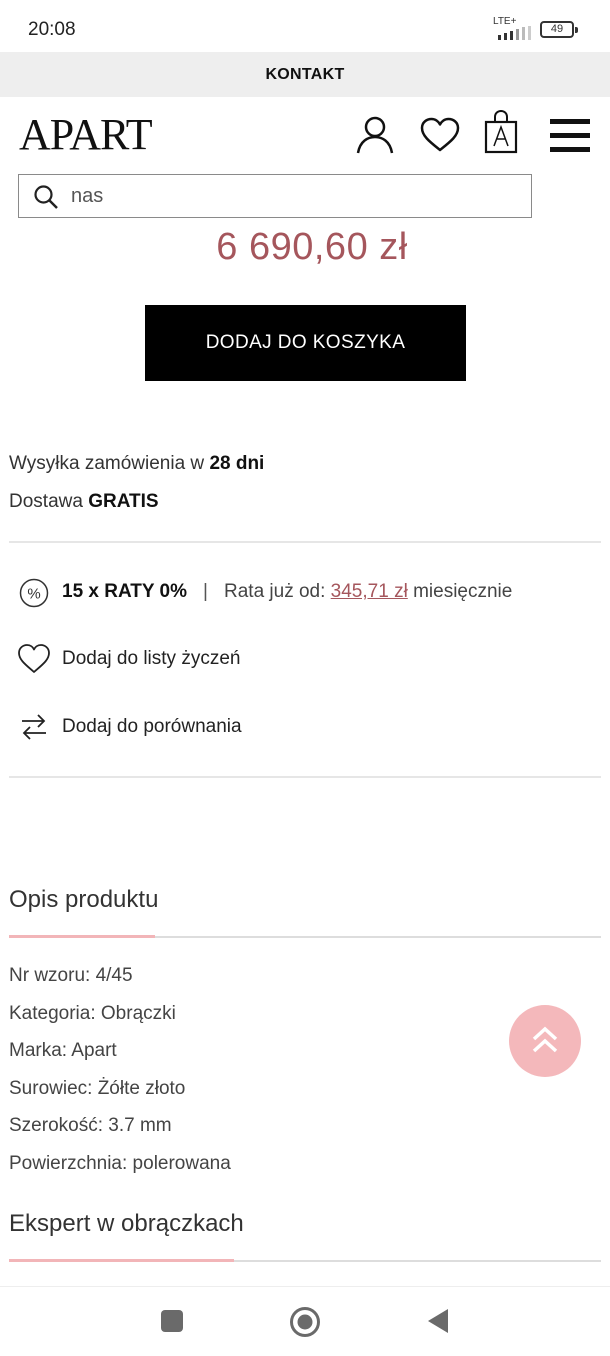 This screenshot has width=610, height=1356. I want to click on status-bar: 20:08 LTE+ 49, so click(305, 26).